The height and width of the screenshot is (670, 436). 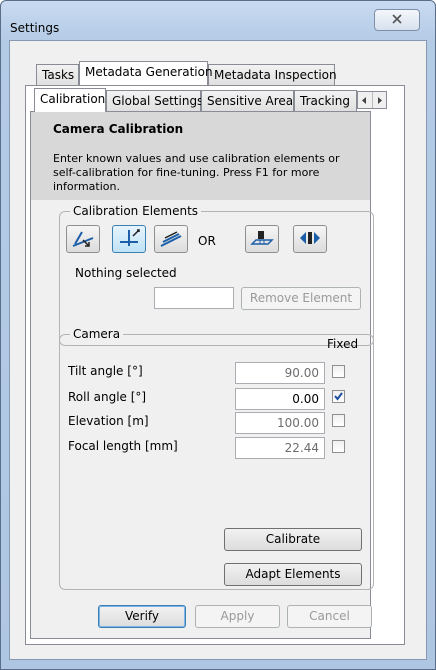 I want to click on tool-tilt-icon, so click(x=83, y=239).